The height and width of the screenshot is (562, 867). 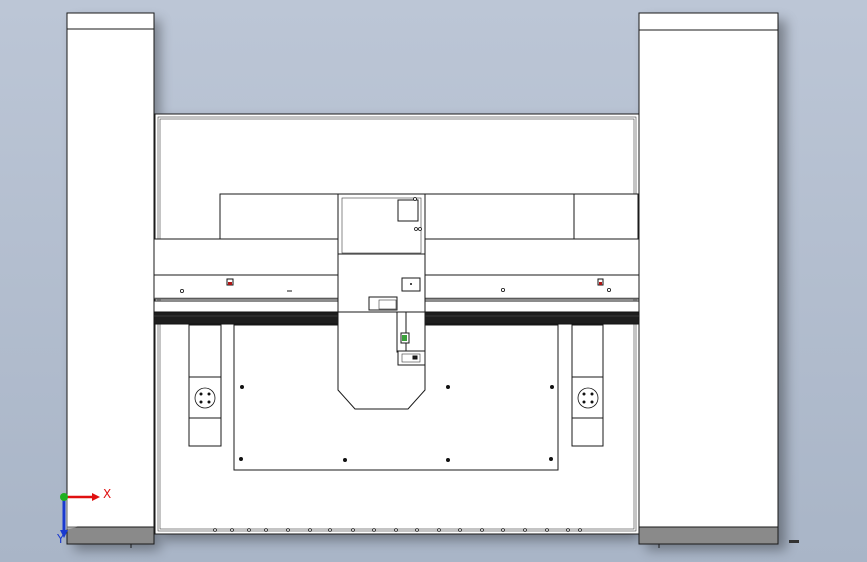 I want to click on small-marker, so click(x=794, y=541).